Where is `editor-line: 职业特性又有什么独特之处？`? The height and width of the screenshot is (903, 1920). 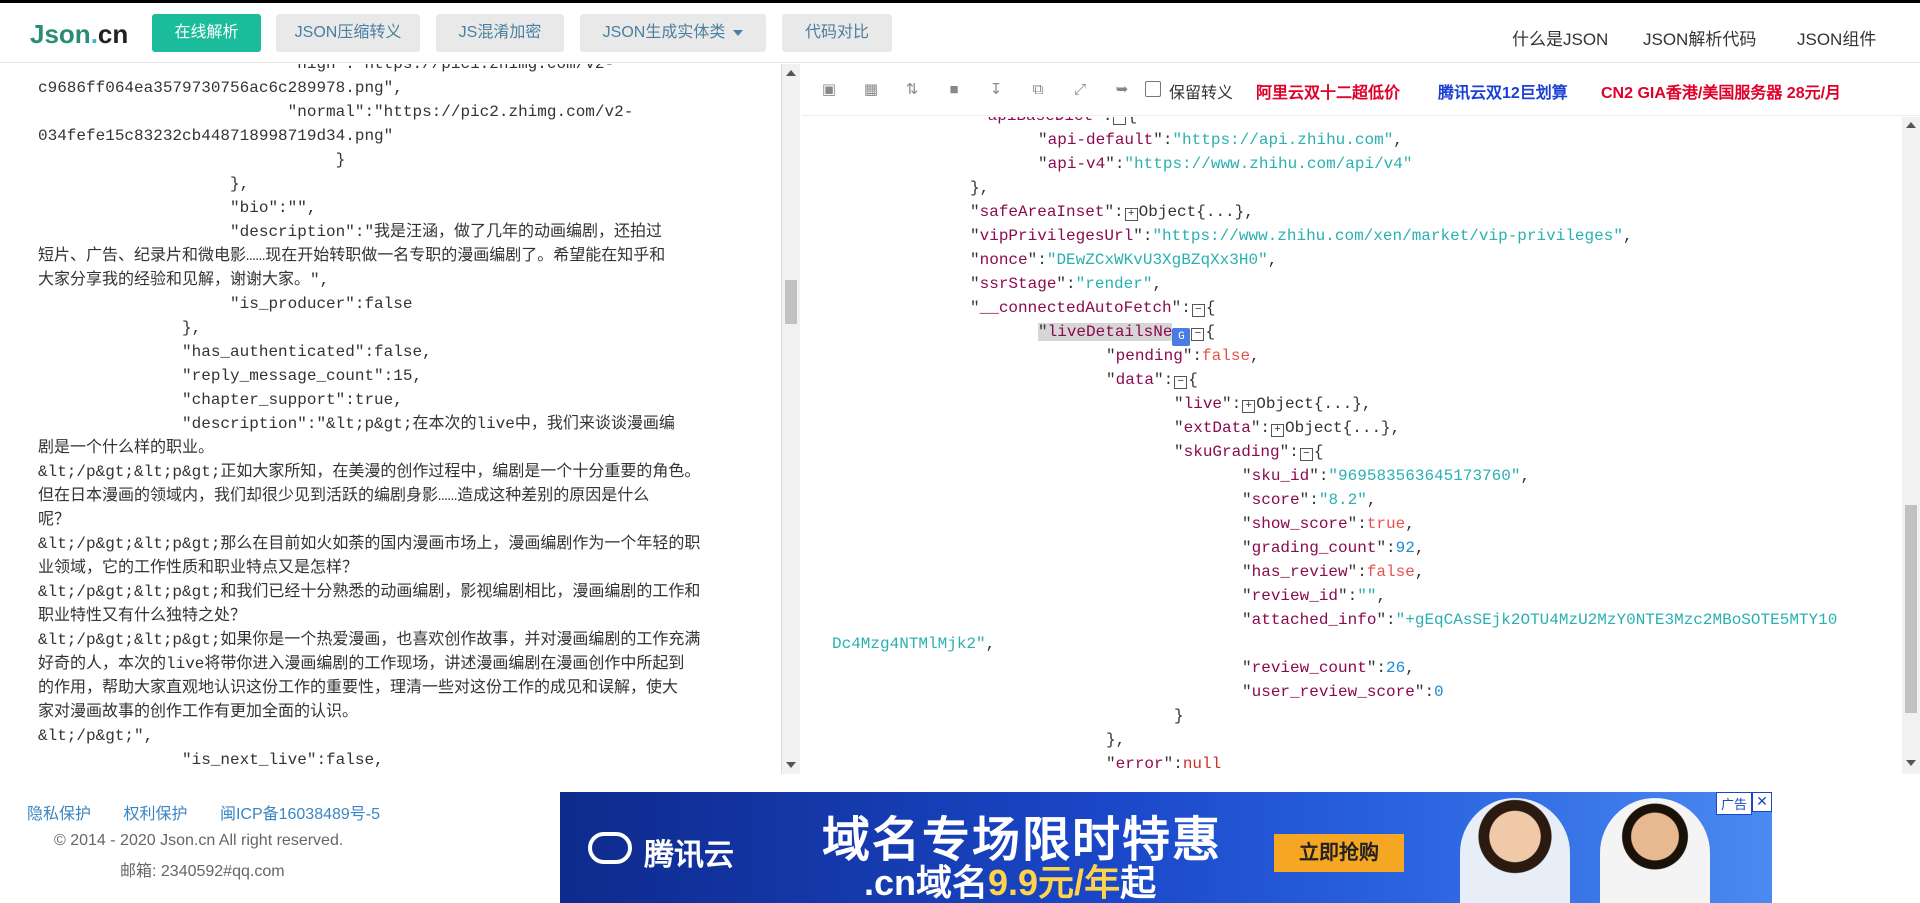 editor-line: 职业特性又有什么独特之处？ is located at coordinates (142, 616).